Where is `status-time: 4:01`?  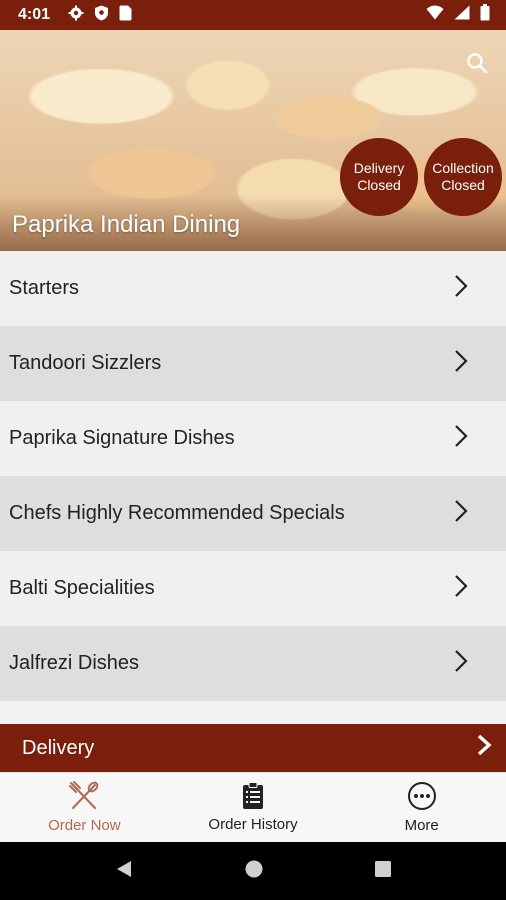
status-time: 4:01 is located at coordinates (34, 14).